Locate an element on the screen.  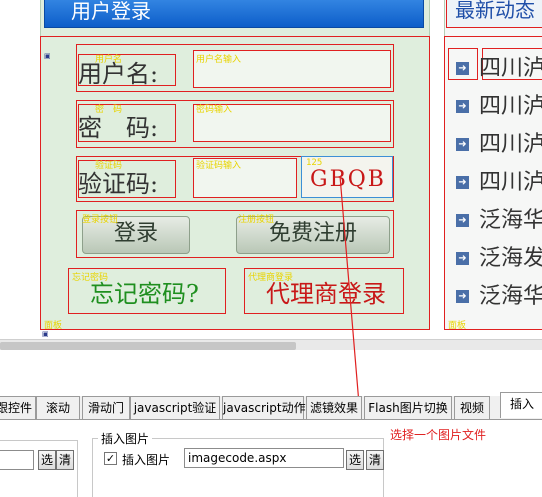
agent-link-tag: 代理商登录 is located at coordinates (271, 278).